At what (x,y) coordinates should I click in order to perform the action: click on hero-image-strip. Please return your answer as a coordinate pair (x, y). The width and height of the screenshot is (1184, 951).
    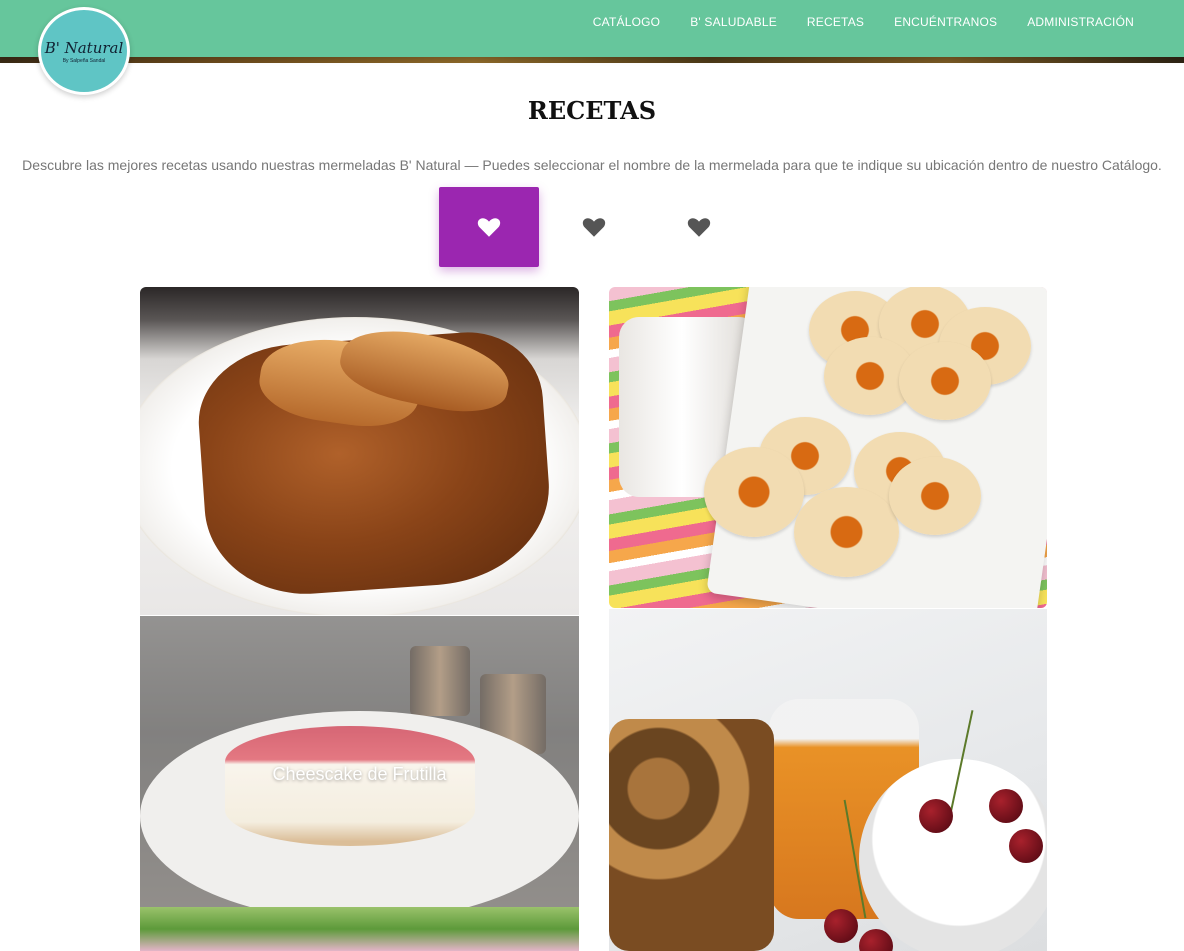
    Looking at the image, I should click on (592, 60).